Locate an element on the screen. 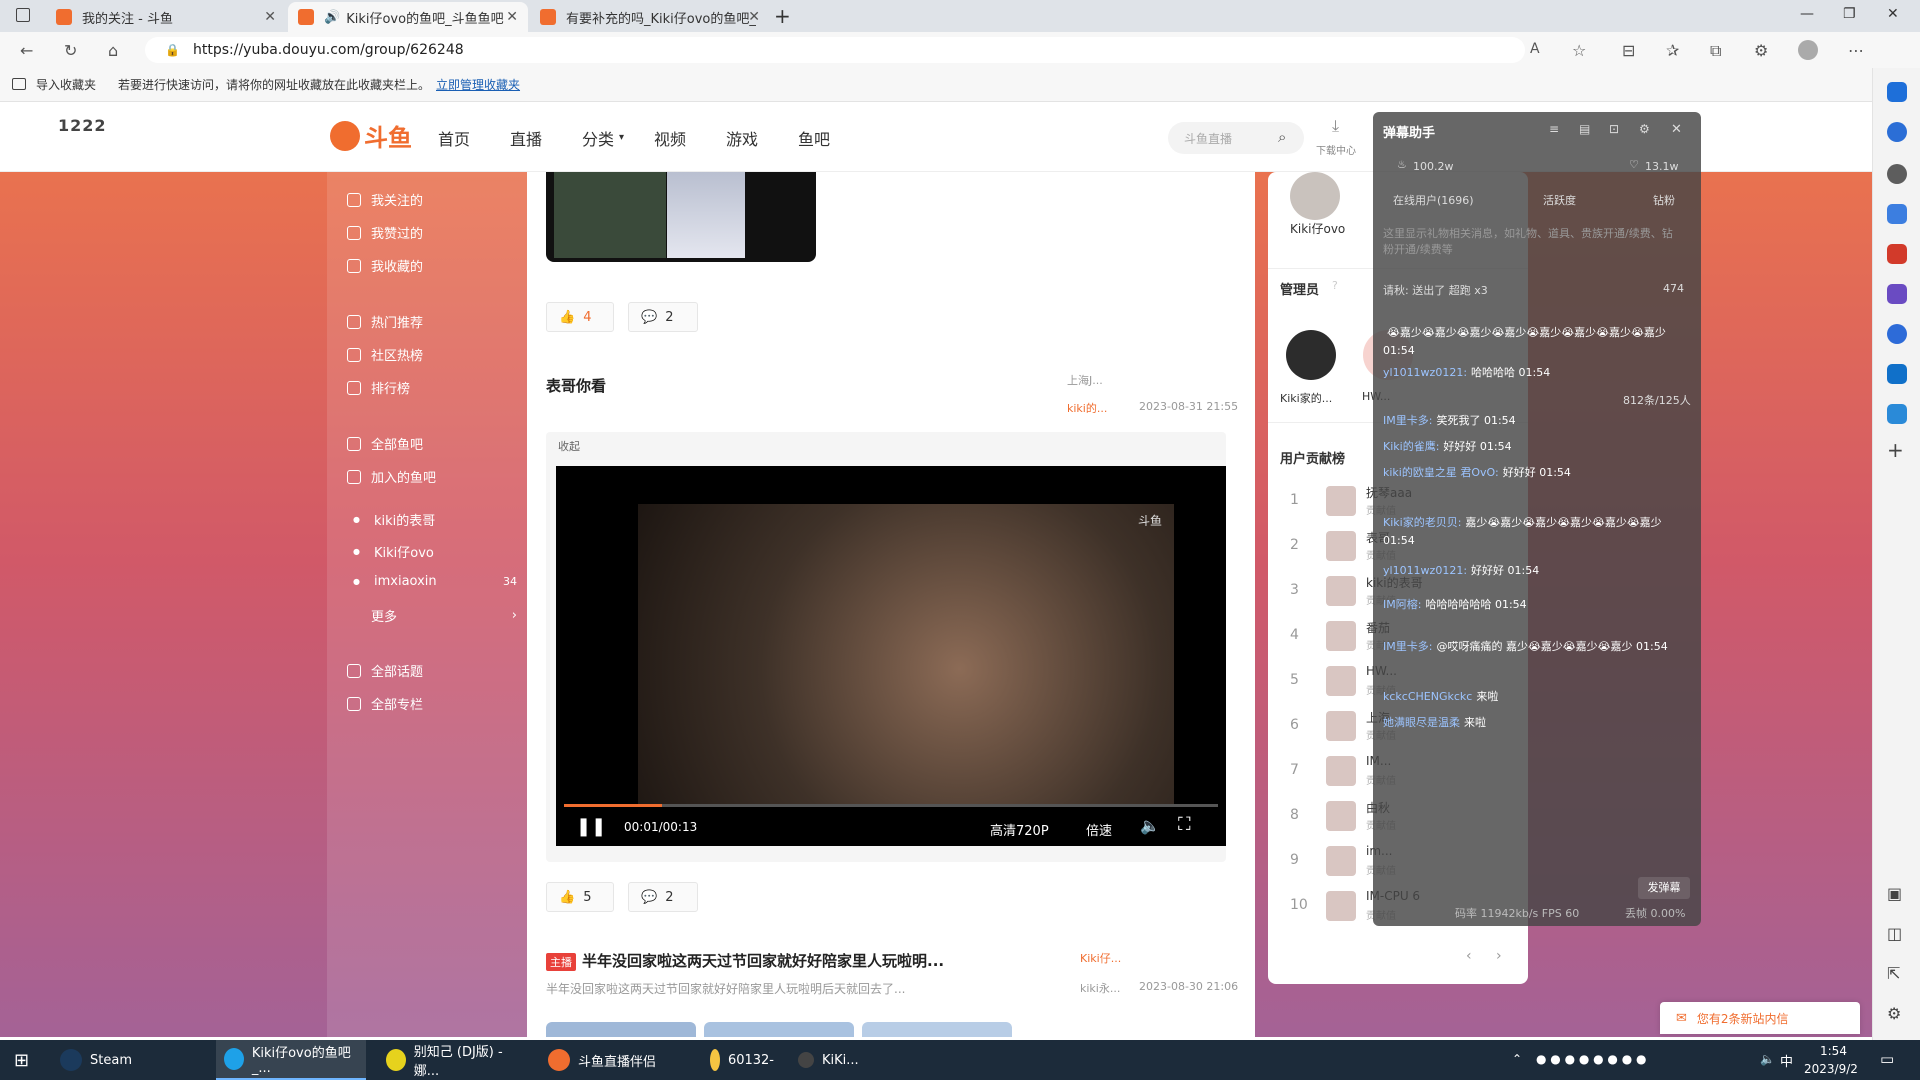 The height and width of the screenshot is (1080, 1920). window-close-icon: ✕ is located at coordinates (1893, 14).